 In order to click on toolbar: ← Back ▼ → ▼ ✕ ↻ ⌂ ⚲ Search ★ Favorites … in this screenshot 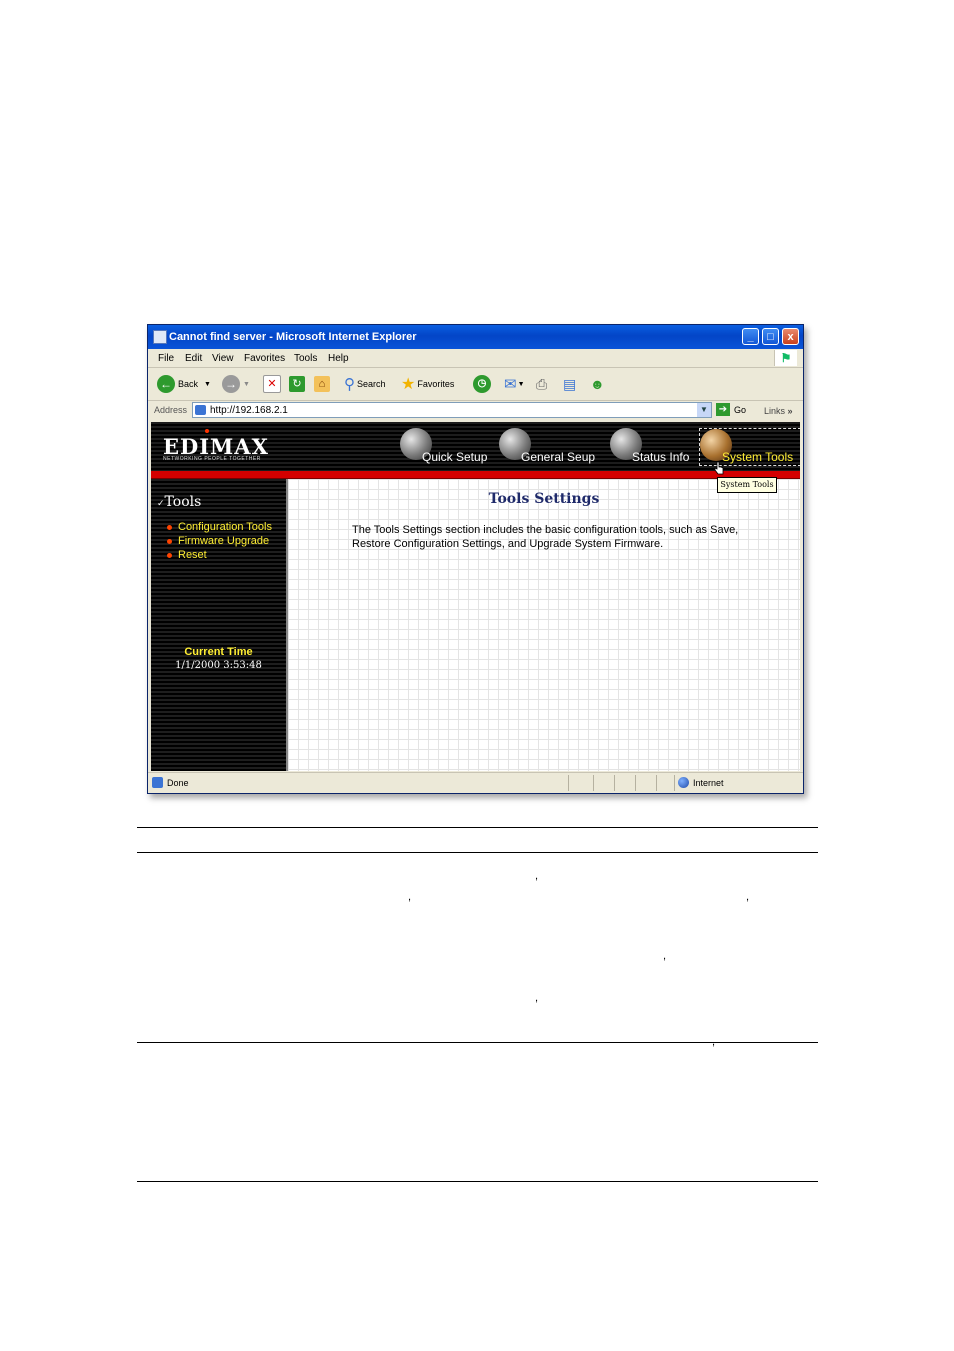, I will do `click(475, 384)`.